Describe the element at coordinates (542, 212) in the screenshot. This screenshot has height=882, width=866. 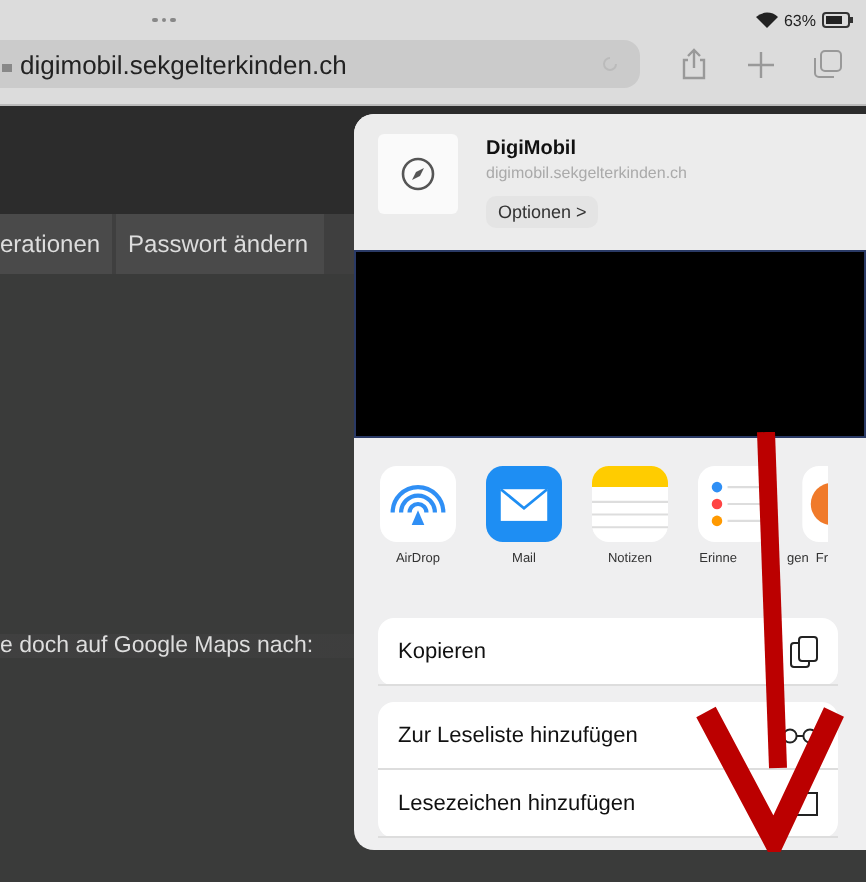
I see `options-button: Optionen >` at that location.